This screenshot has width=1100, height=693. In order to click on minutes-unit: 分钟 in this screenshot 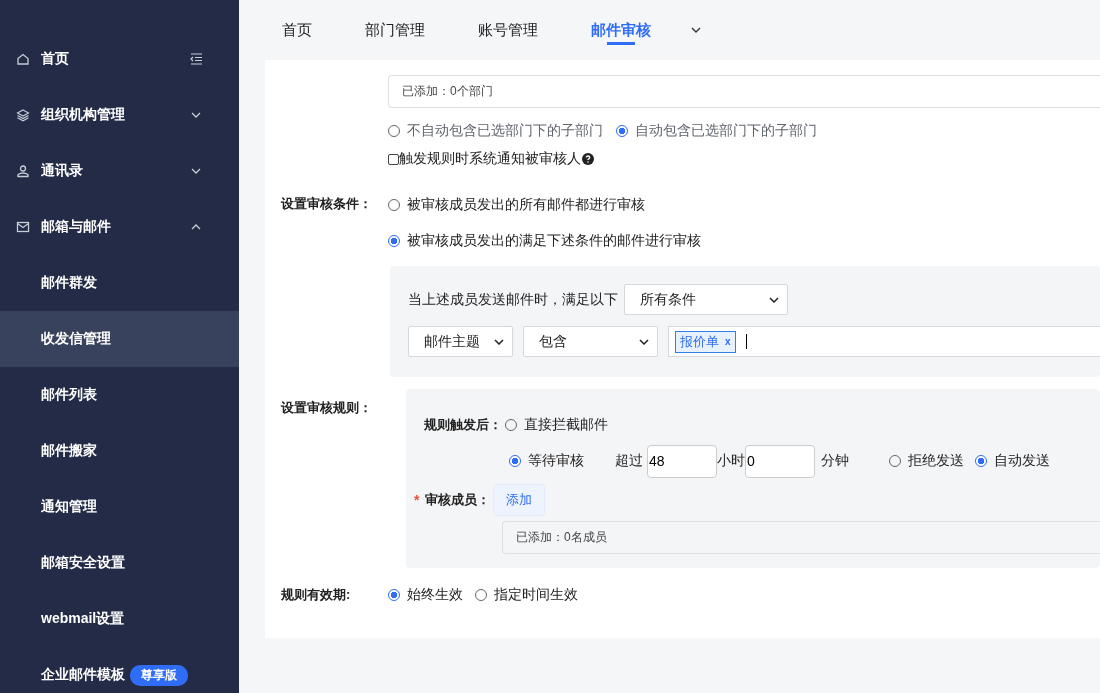, I will do `click(835, 461)`.